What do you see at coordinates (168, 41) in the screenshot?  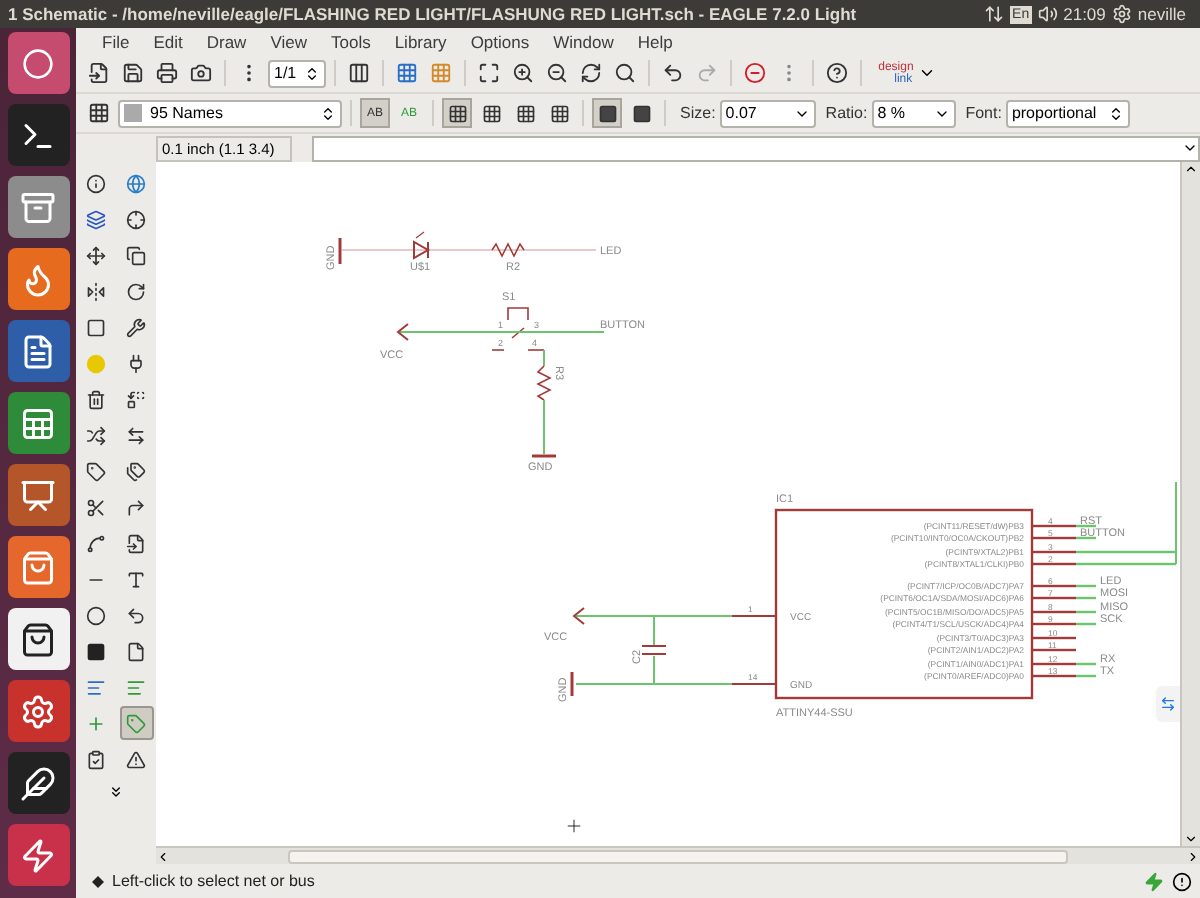 I see `menu-item: Edit` at bounding box center [168, 41].